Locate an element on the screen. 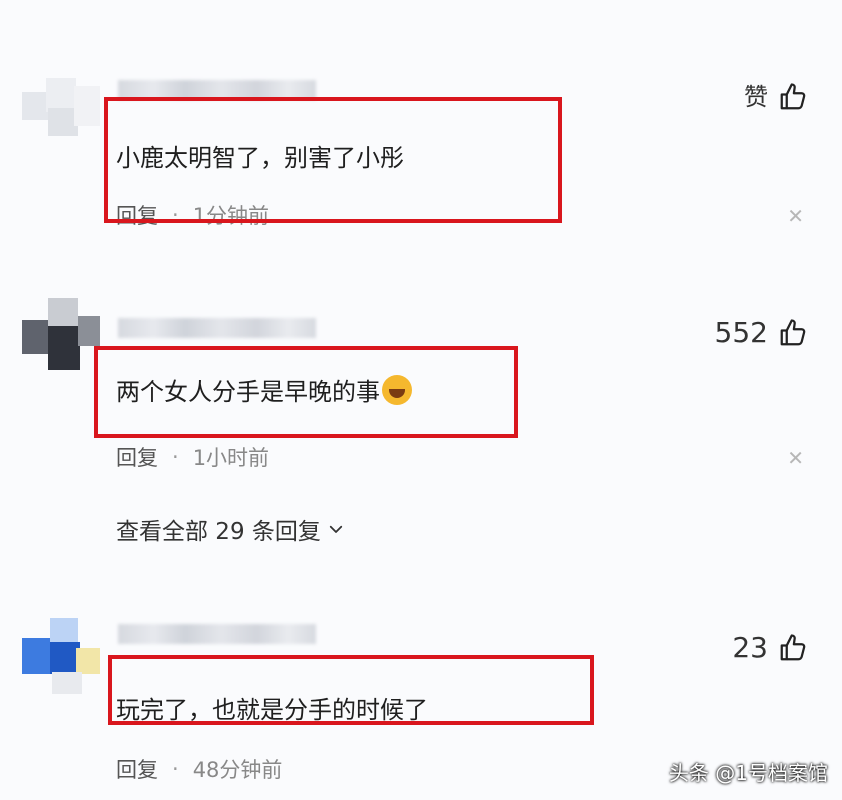 The width and height of the screenshot is (842, 800). like-button: 23 is located at coordinates (770, 648).